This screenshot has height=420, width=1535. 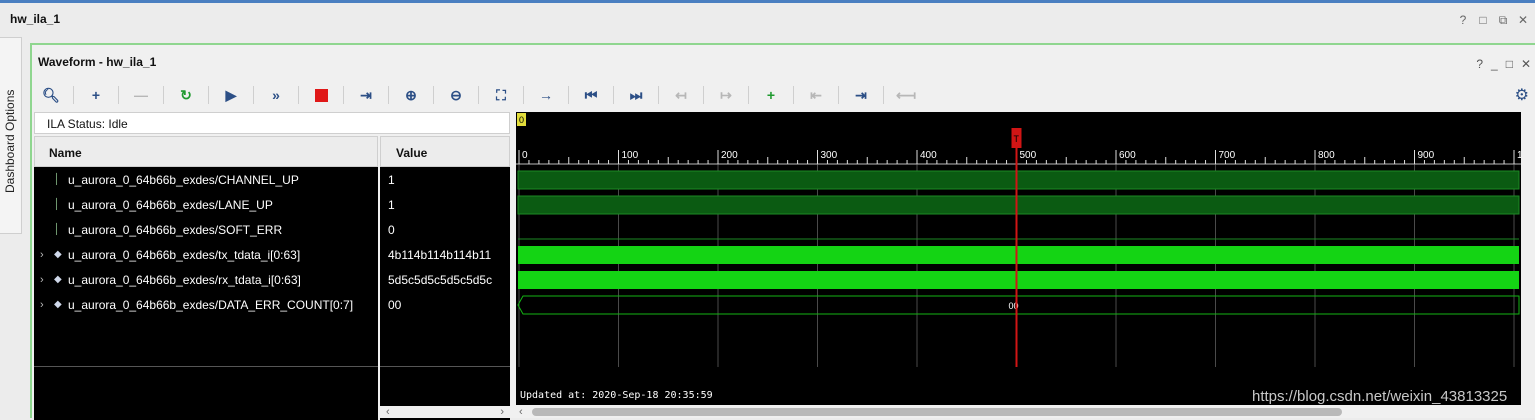 What do you see at coordinates (231, 95) in the screenshot?
I see `run-trigger-icon: ▶` at bounding box center [231, 95].